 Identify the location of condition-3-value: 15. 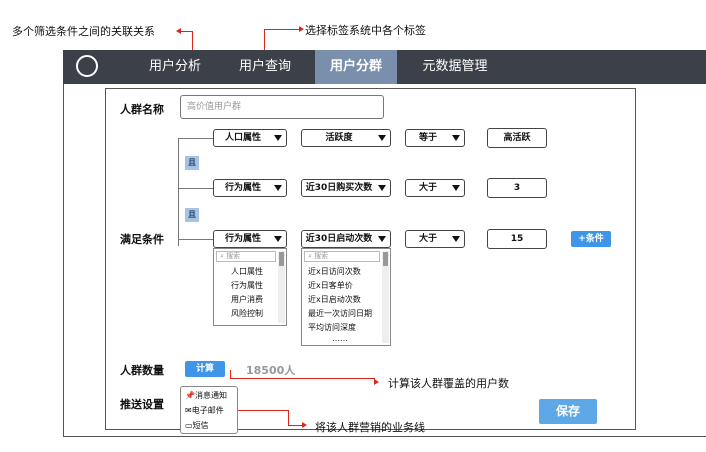
(517, 239).